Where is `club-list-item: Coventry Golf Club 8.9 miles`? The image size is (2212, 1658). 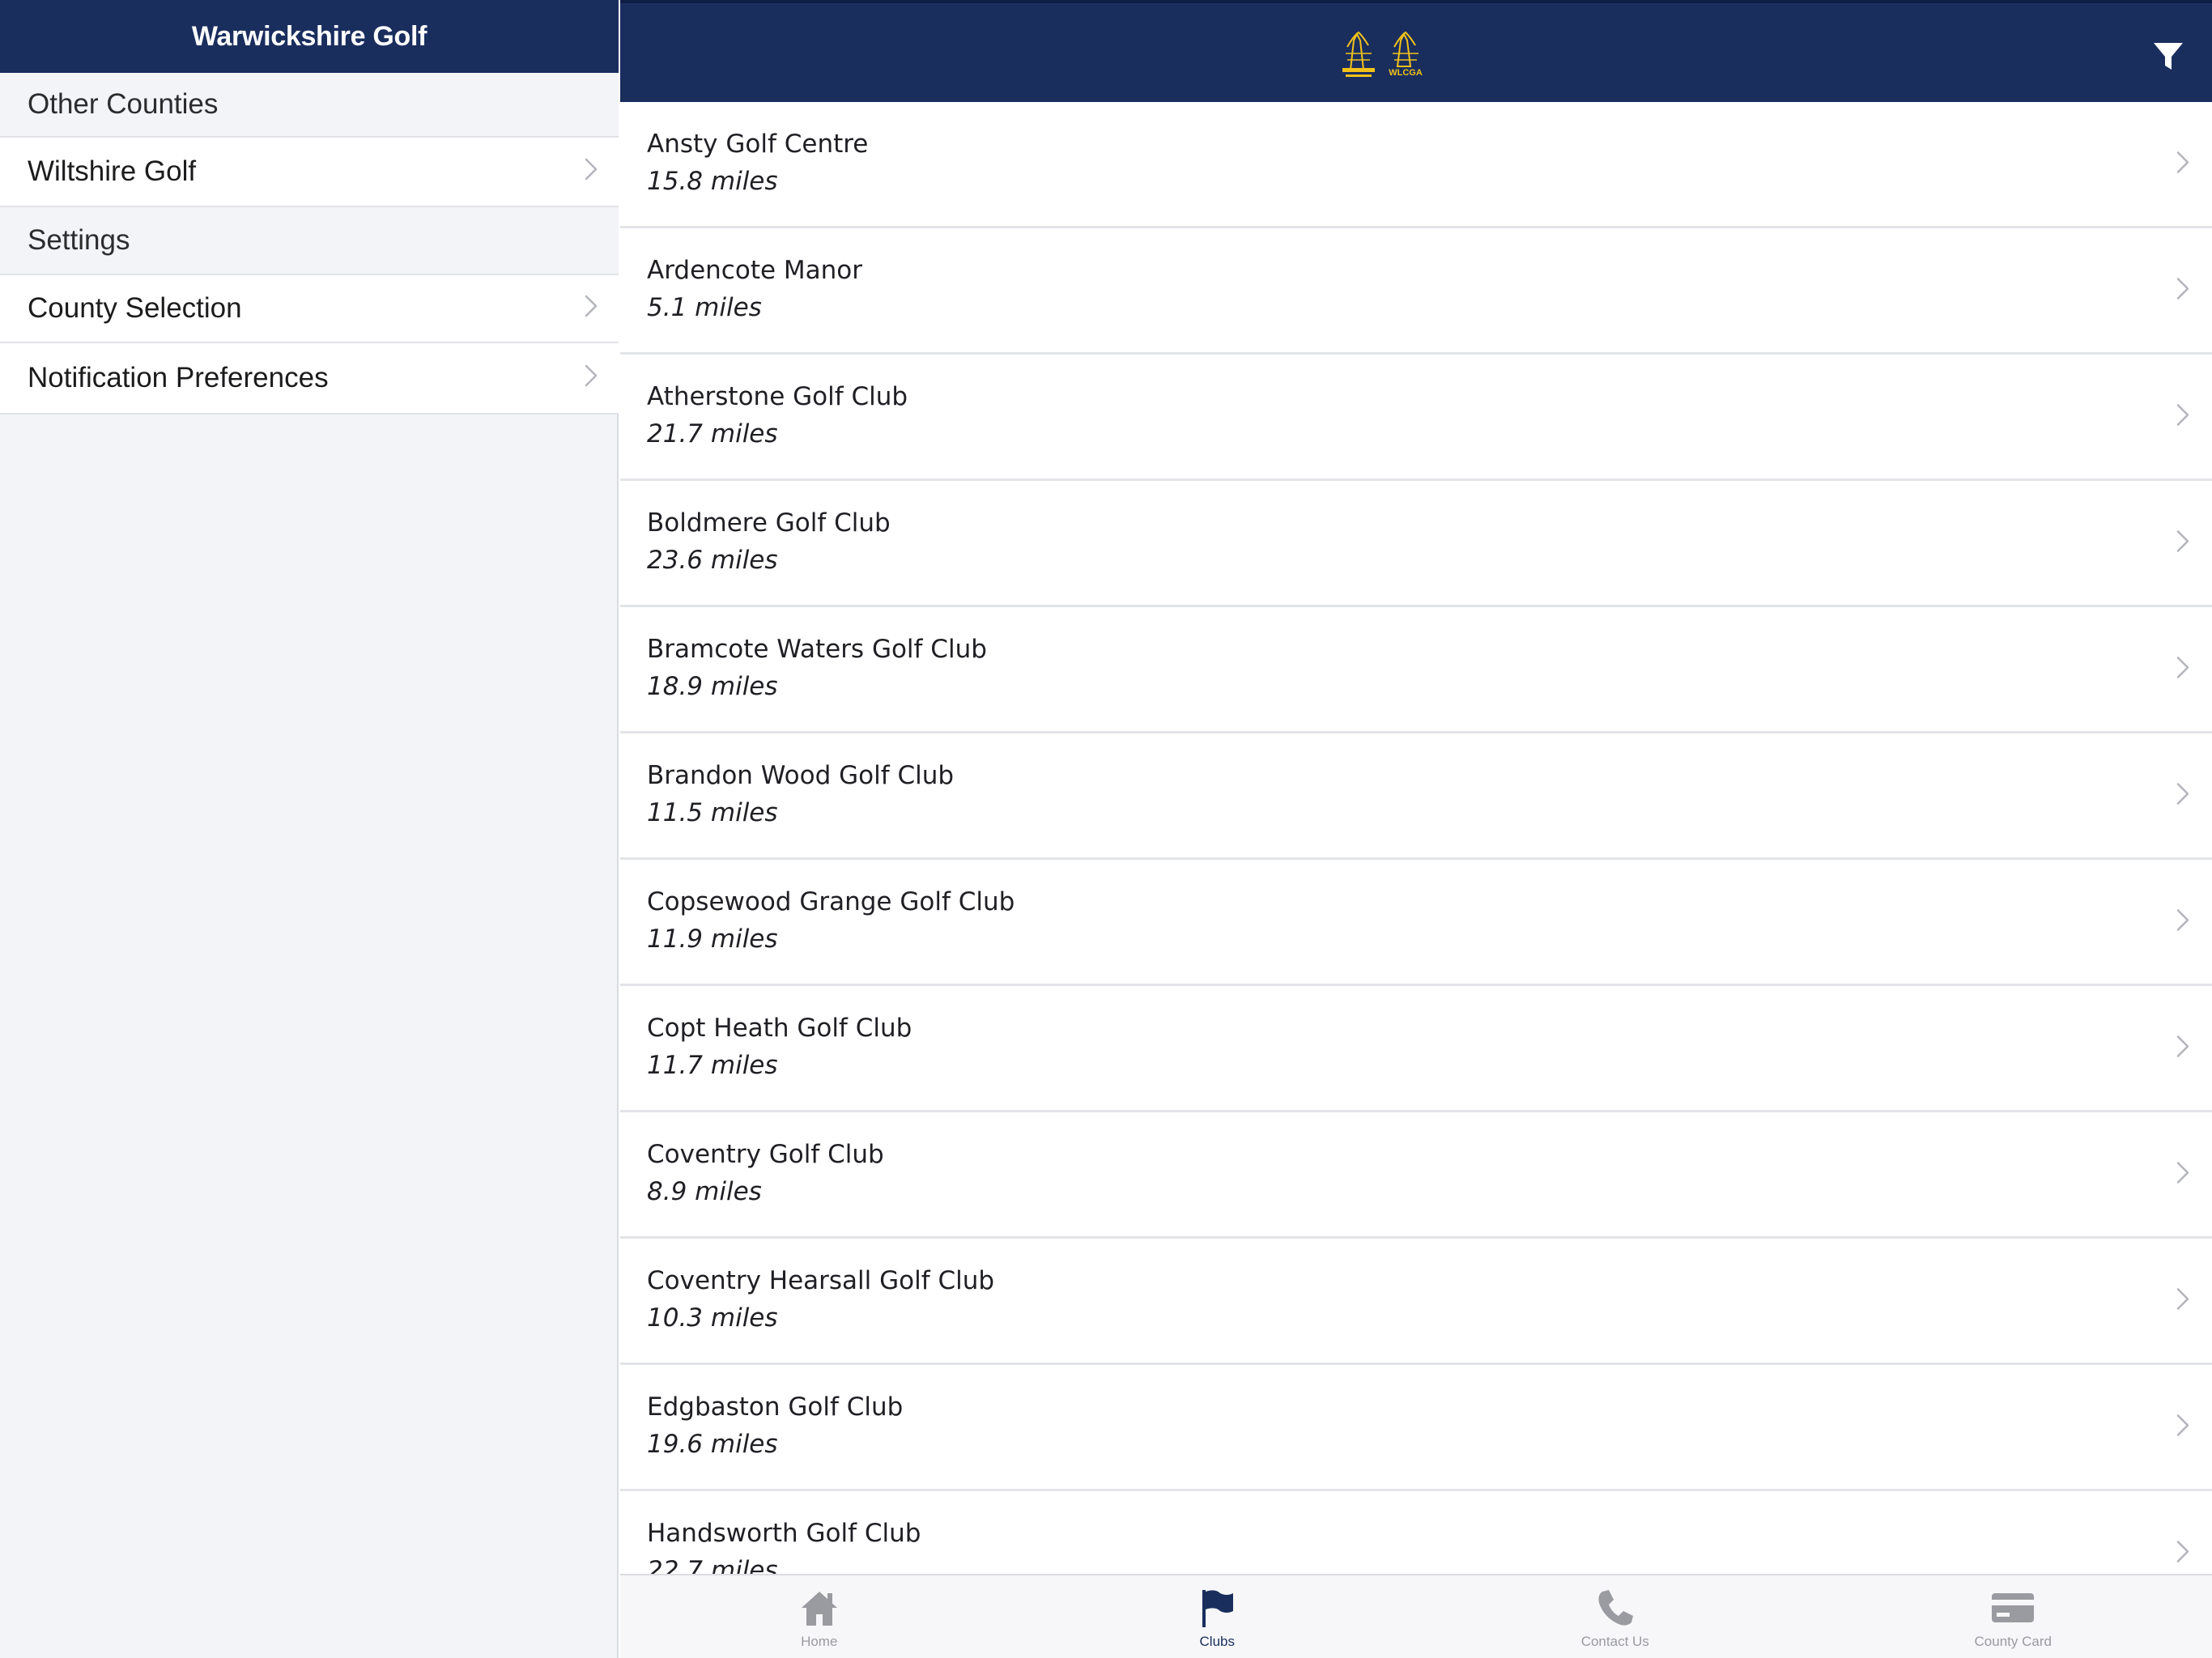 club-list-item: Coventry Golf Club 8.9 miles is located at coordinates (1416, 1175).